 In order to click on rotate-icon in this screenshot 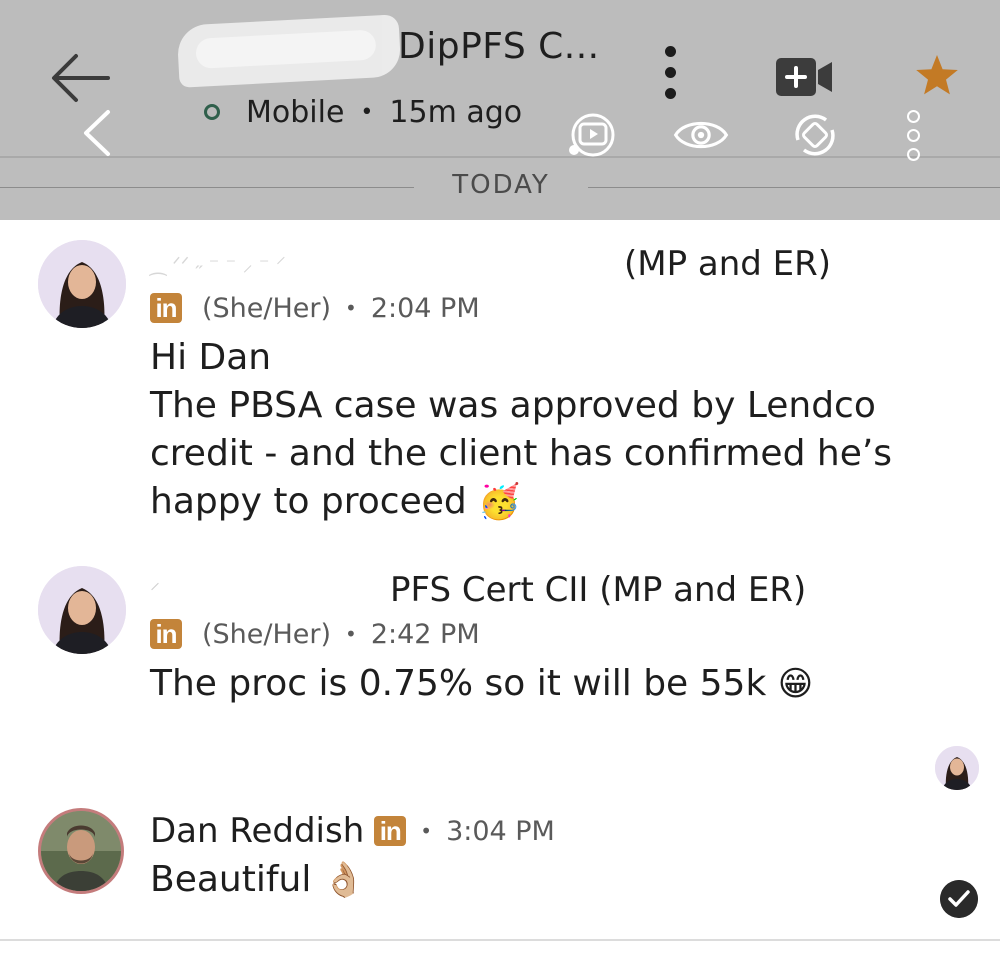, I will do `click(815, 135)`.